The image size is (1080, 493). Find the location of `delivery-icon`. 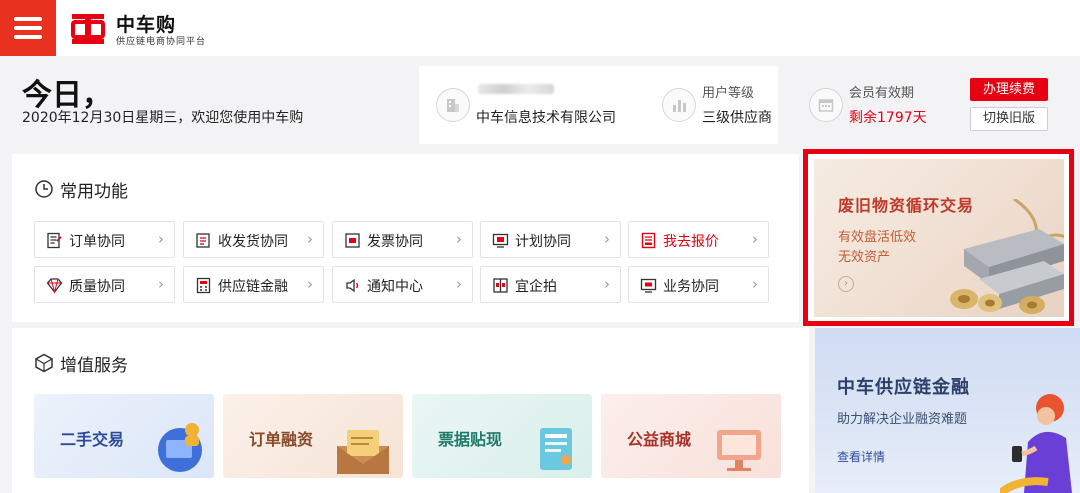

delivery-icon is located at coordinates (203, 240).